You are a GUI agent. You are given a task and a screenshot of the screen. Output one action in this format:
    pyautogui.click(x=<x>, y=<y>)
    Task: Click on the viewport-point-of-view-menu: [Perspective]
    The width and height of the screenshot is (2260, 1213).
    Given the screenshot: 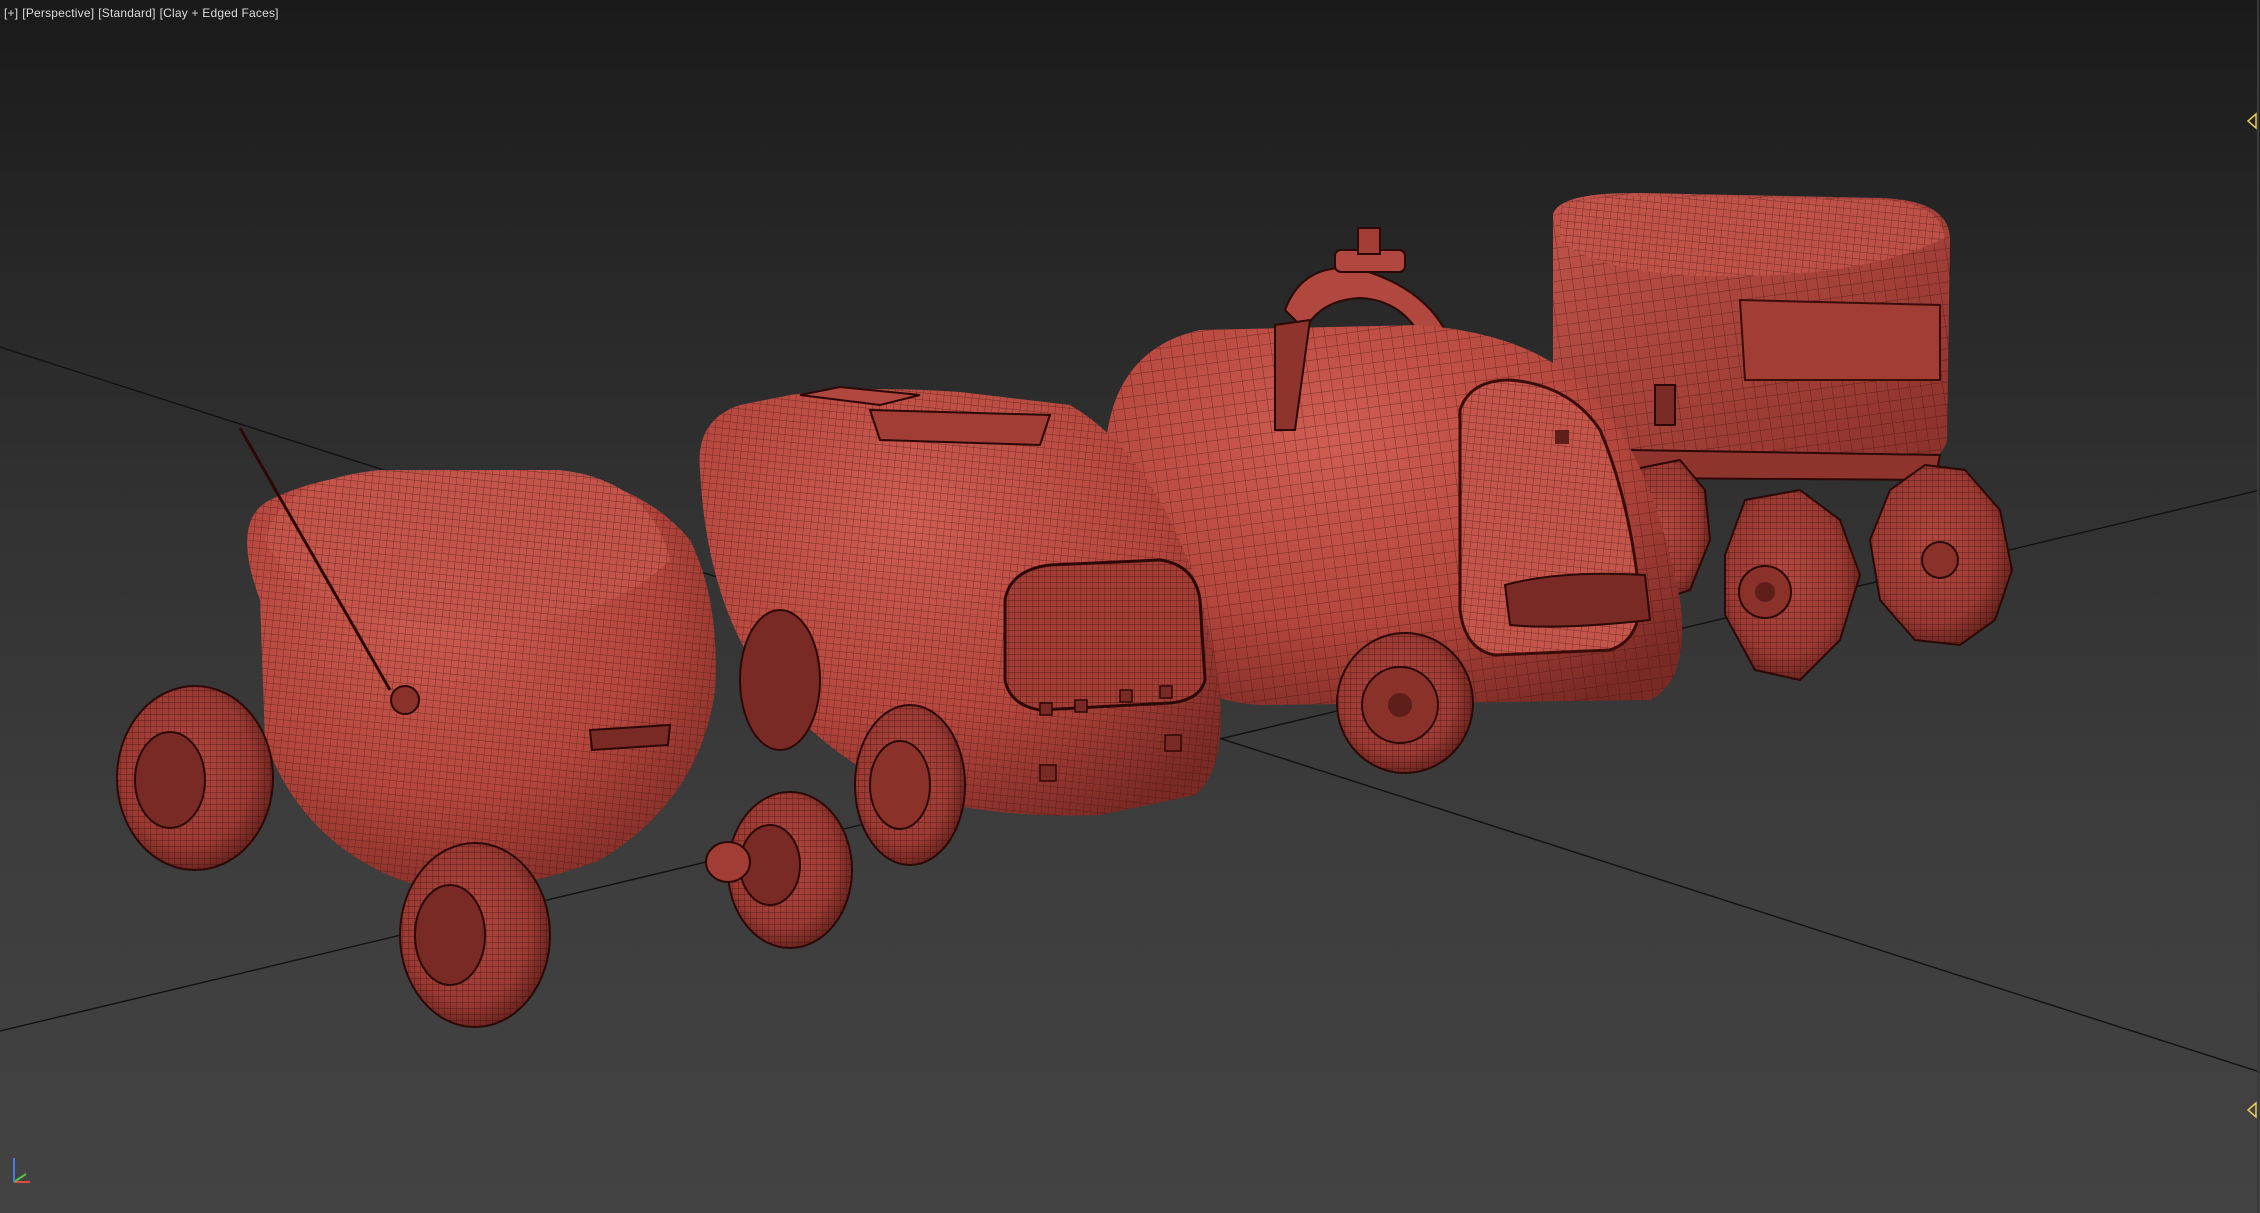 What is the action you would take?
    pyautogui.click(x=58, y=13)
    